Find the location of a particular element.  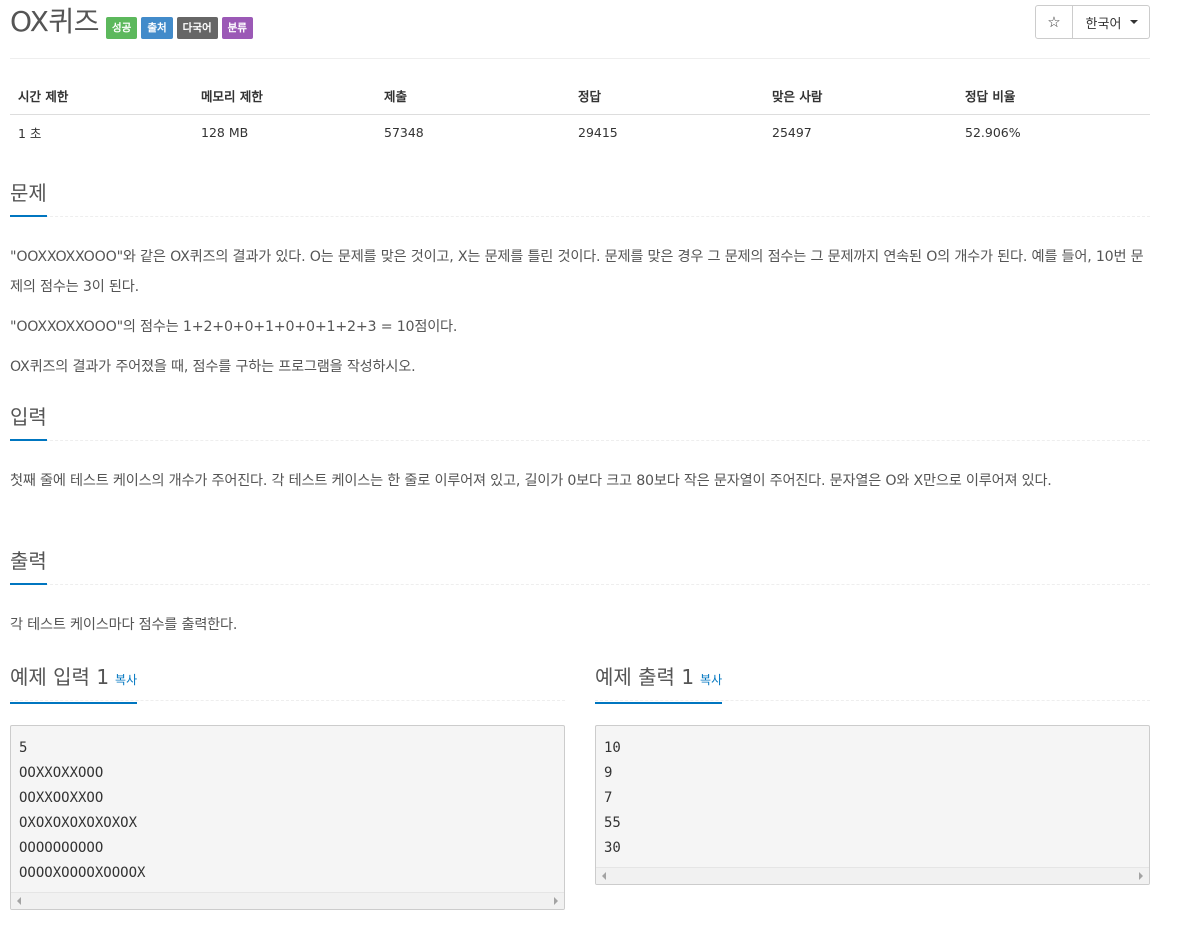

sample-output-header: 예제 출력 1 복사 is located at coordinates (872, 683).